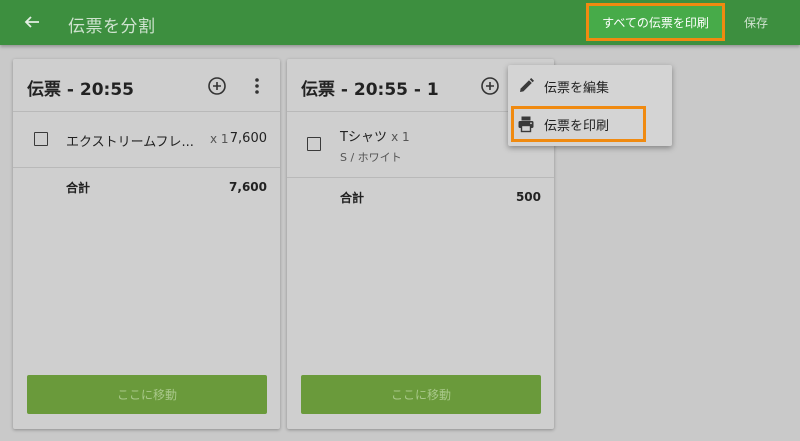 This screenshot has height=441, width=800. Describe the element at coordinates (112, 27) in the screenshot. I see `page-title: 伝票を分割` at that location.